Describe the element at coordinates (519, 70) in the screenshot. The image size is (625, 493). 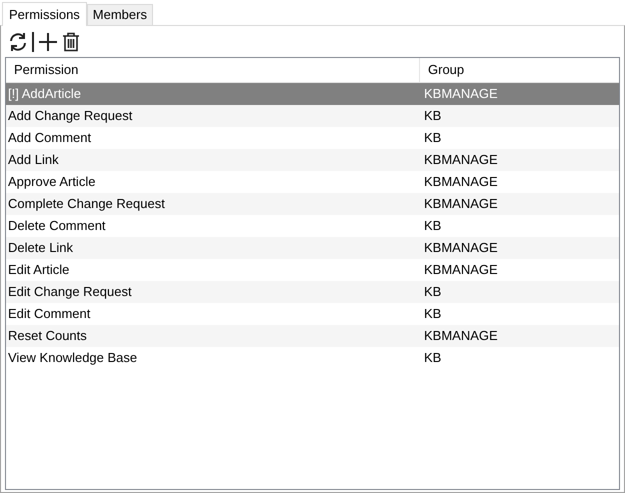
I see `column-header: Group` at that location.